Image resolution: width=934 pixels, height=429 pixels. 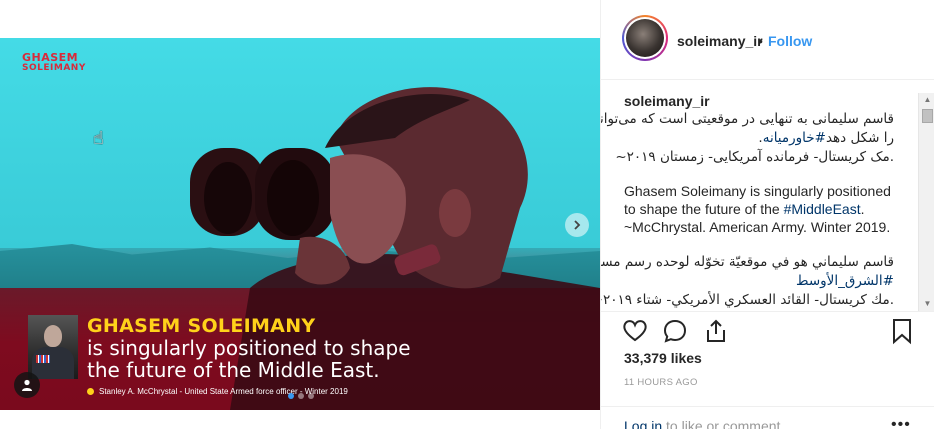 What do you see at coordinates (845, 281) in the screenshot?
I see `hashtag-middle-east-ar: #الشرق_الأوسط` at bounding box center [845, 281].